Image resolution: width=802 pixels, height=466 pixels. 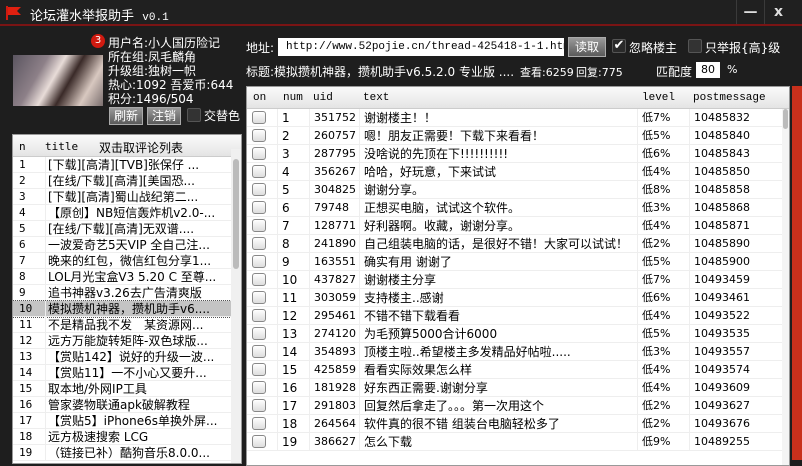 I want to click on thread-list-item: 15 取本地/外网IP工具, so click(x=127, y=389).